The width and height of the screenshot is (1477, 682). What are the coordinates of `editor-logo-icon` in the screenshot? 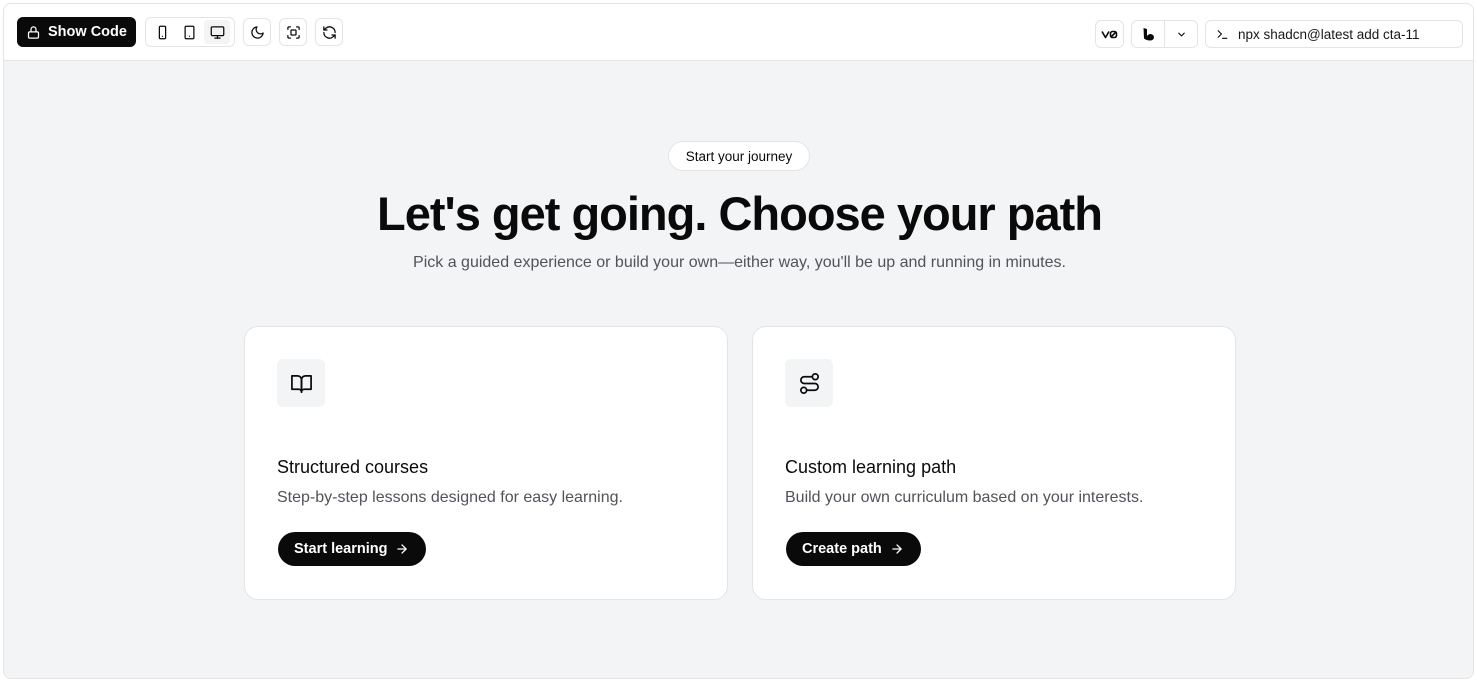 It's located at (1148, 34).